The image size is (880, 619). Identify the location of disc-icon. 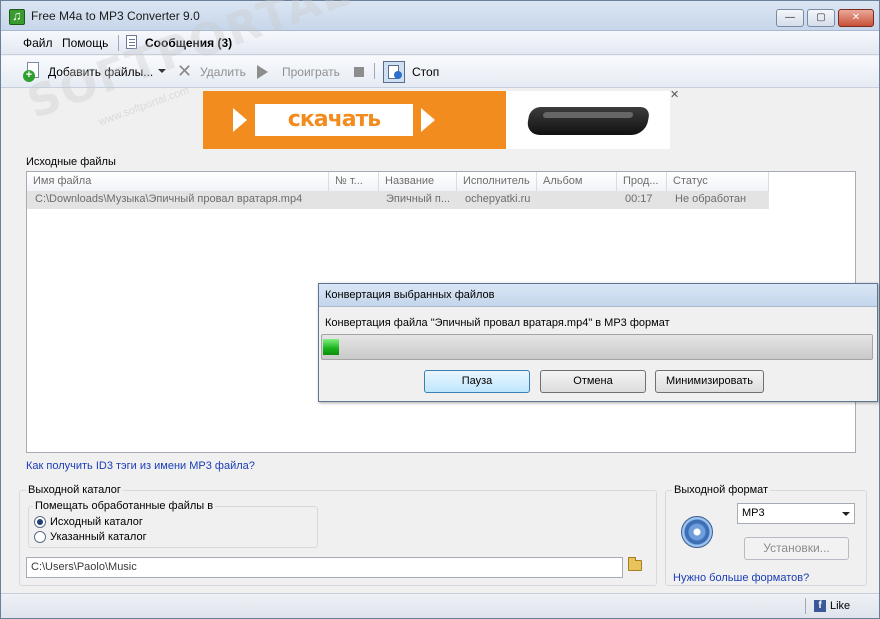
(697, 532).